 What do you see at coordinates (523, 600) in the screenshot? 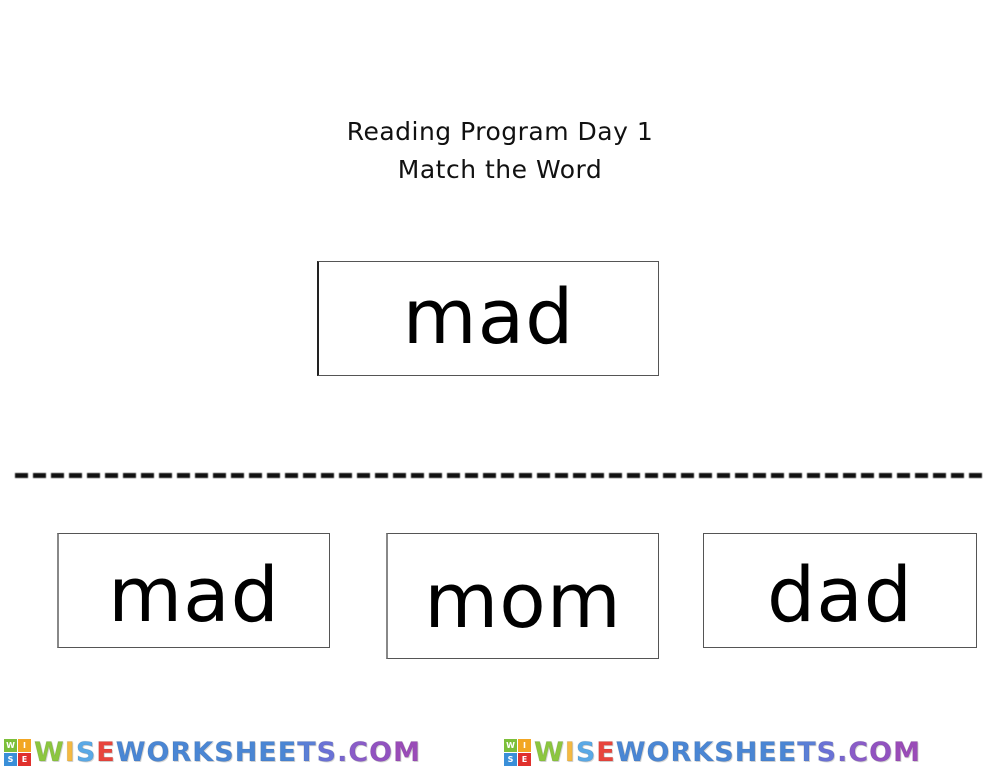
I see `option-word: mom` at bounding box center [523, 600].